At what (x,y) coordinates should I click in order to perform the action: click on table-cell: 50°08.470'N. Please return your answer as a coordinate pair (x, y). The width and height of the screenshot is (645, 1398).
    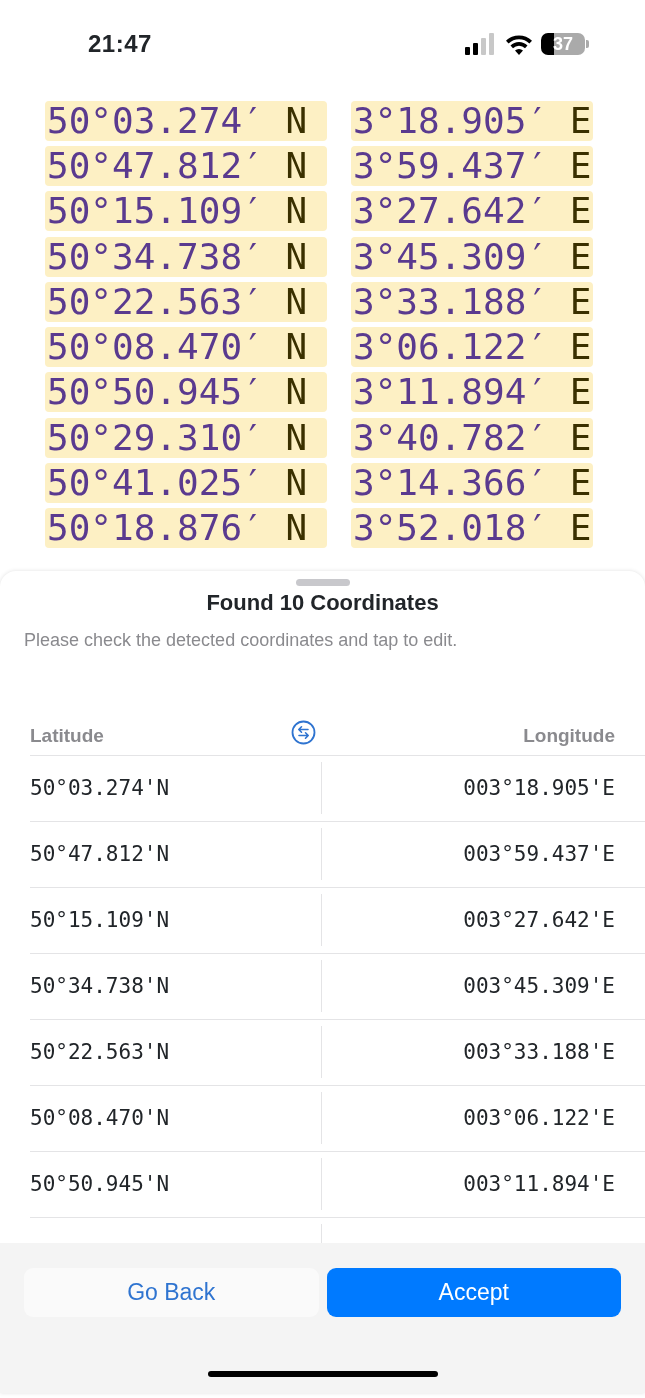
    Looking at the image, I should click on (100, 1118).